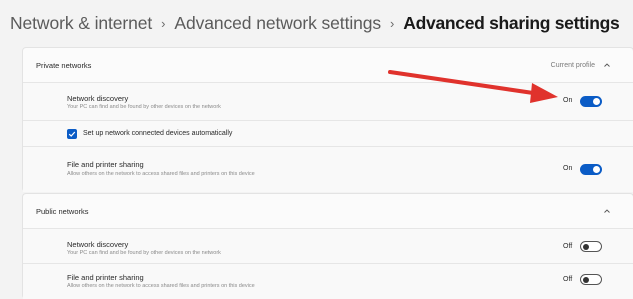  What do you see at coordinates (591, 101) in the screenshot?
I see `private-network-discovery-toggle` at bounding box center [591, 101].